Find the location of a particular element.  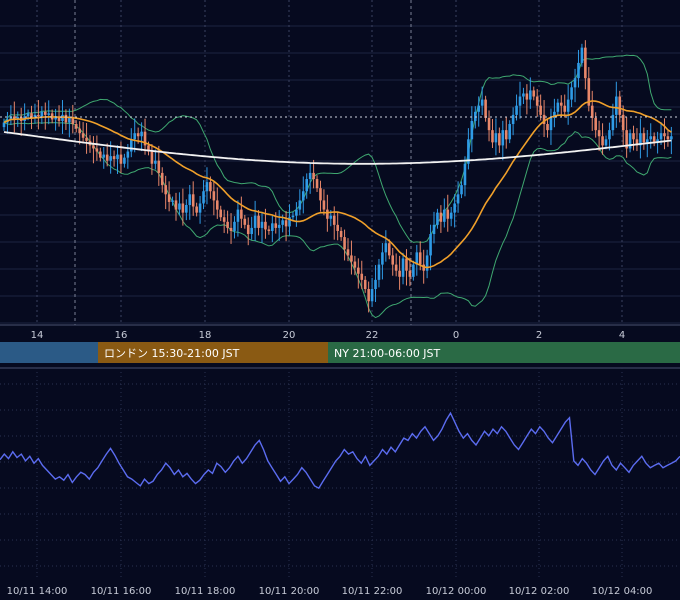

price-x-tick-label: 0 is located at coordinates (456, 335).